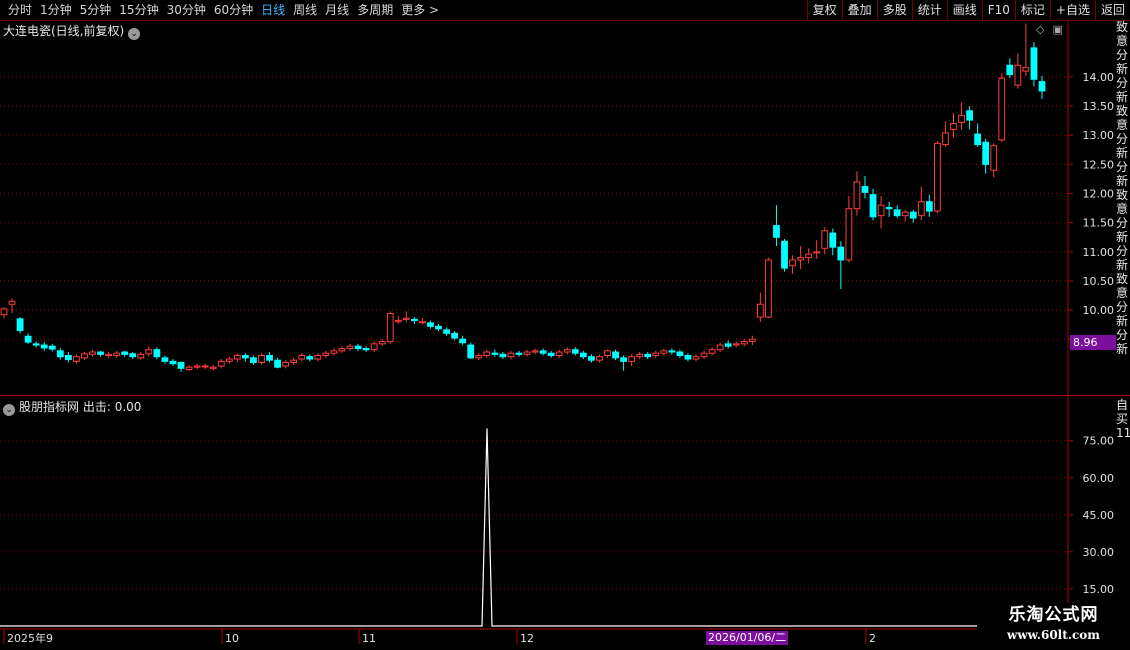  I want to click on y-tick-label: 11.00, so click(1099, 252).